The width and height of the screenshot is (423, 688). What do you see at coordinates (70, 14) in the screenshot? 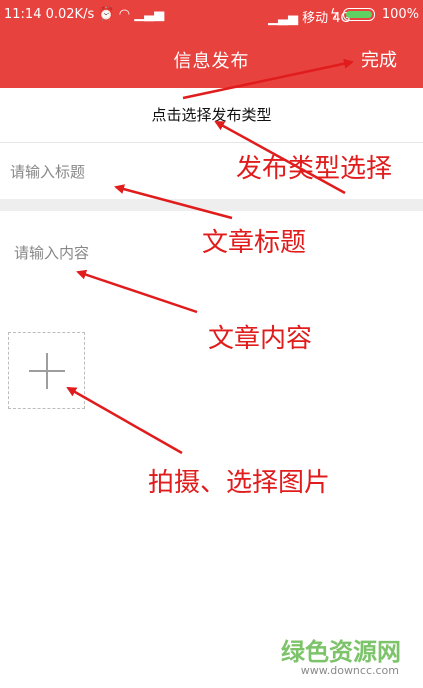
I see `status-speed: 0.02K/s` at bounding box center [70, 14].